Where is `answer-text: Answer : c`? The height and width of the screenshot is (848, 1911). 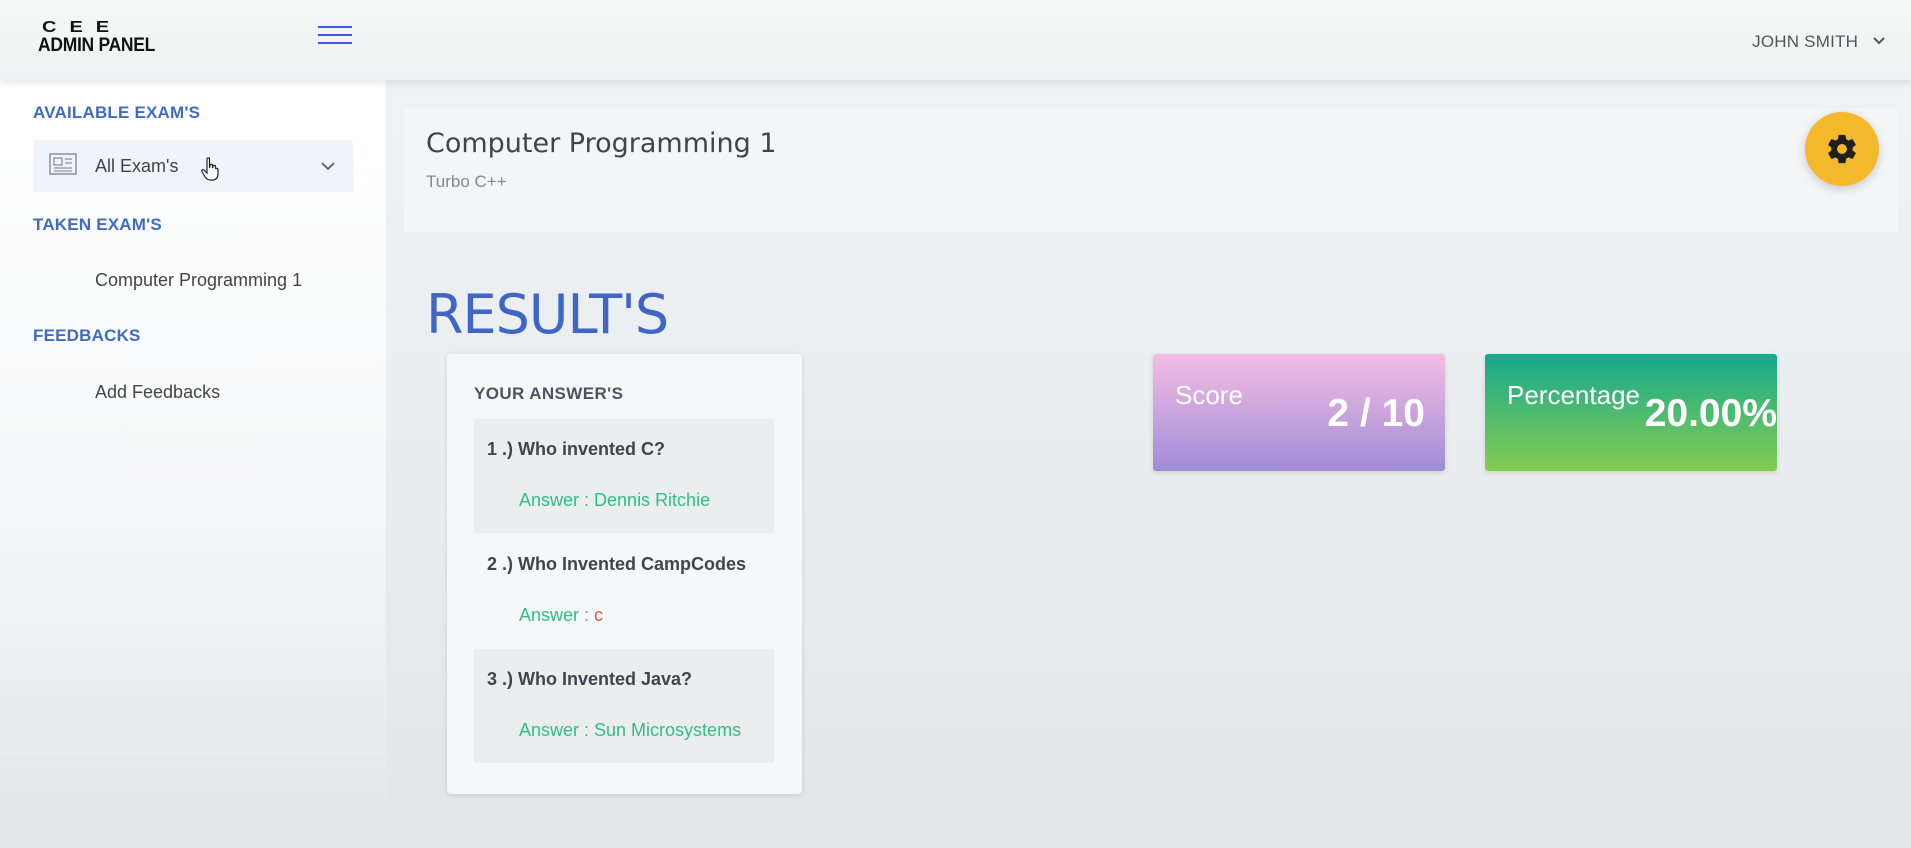 answer-text: Answer : c is located at coordinates (561, 615).